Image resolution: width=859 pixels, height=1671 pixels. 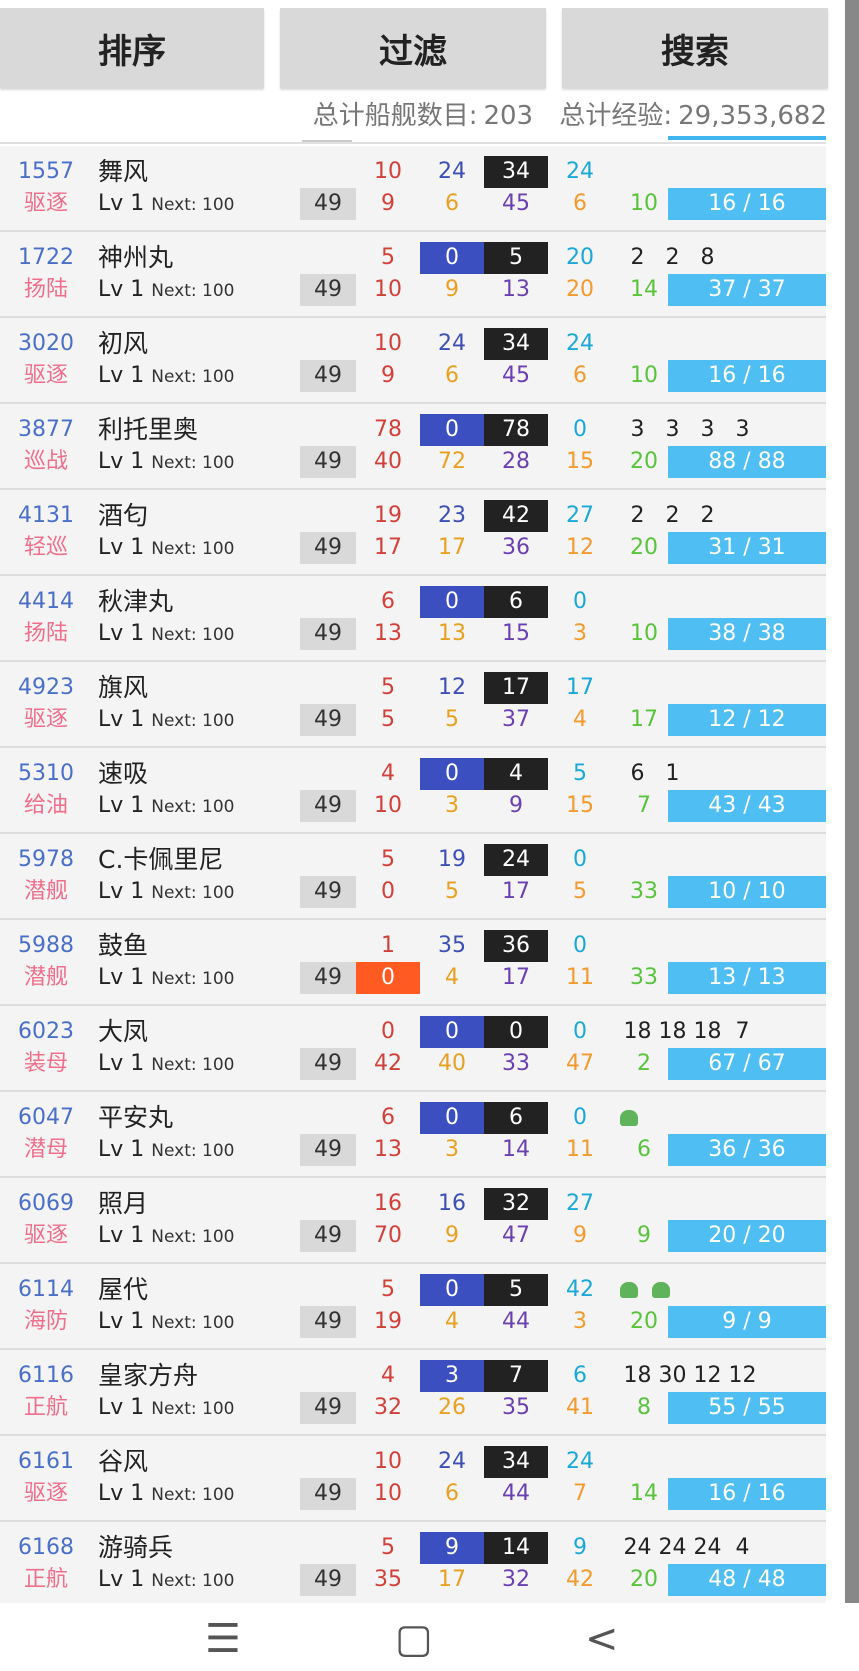 What do you see at coordinates (644, 719) in the screenshot?
I see `stat-luck: 17` at bounding box center [644, 719].